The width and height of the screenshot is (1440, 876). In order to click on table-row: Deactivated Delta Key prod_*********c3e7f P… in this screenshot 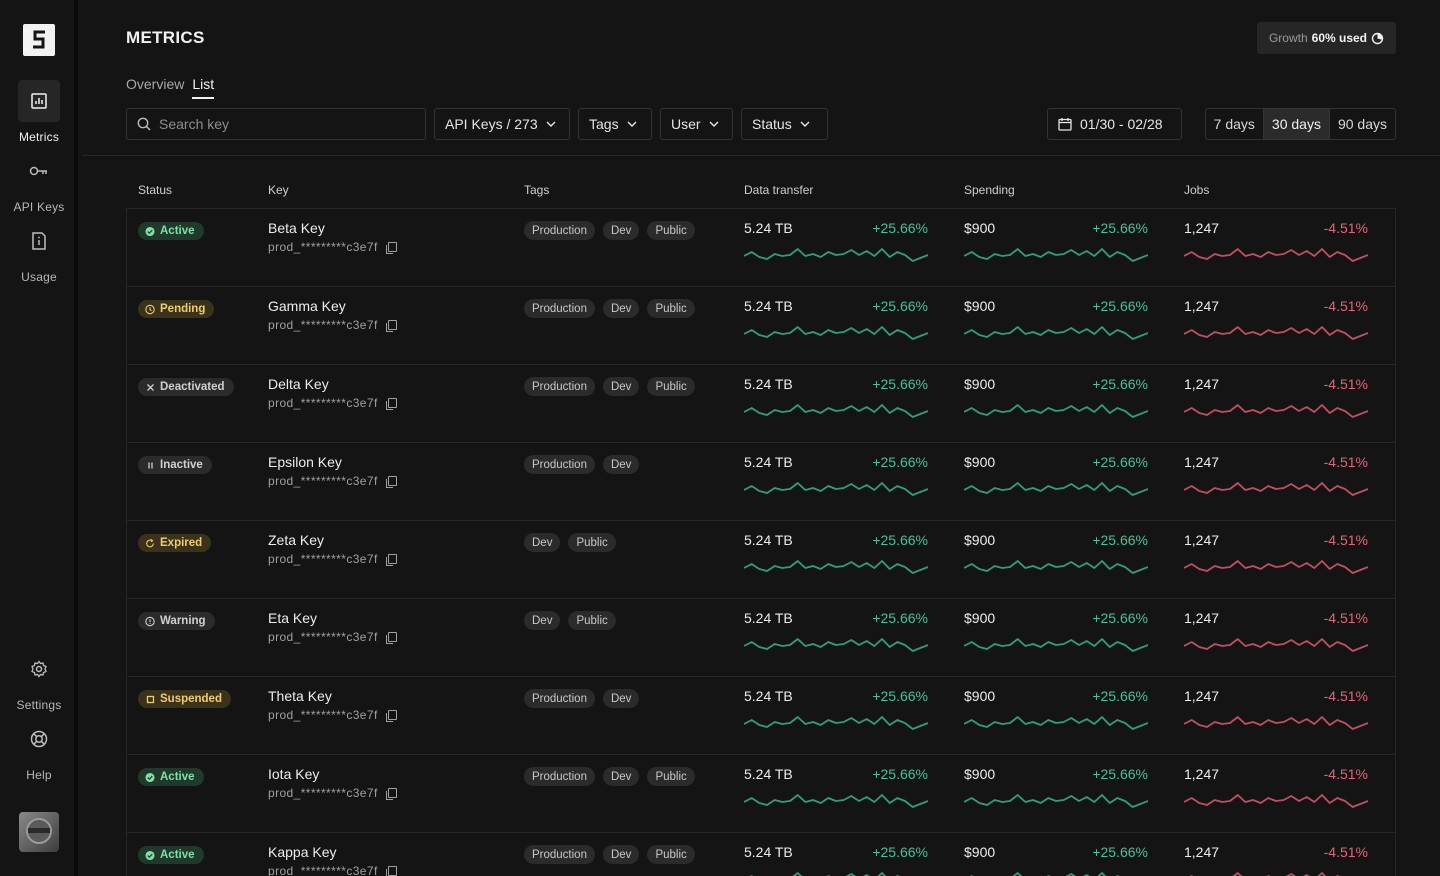, I will do `click(761, 404)`.